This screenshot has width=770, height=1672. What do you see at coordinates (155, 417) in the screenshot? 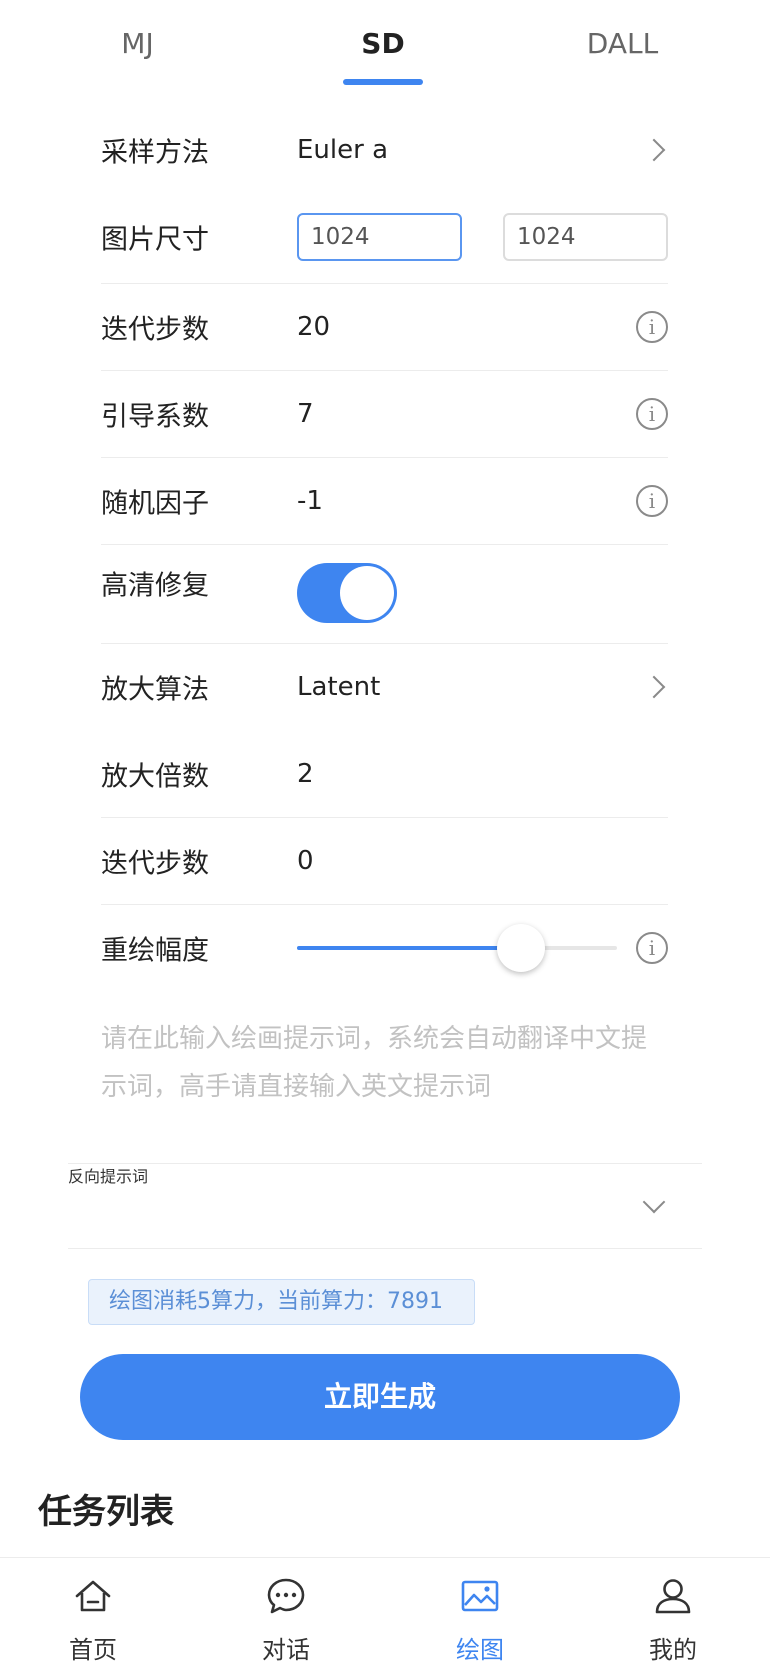
I see `cfg-label: 引导系数` at bounding box center [155, 417].